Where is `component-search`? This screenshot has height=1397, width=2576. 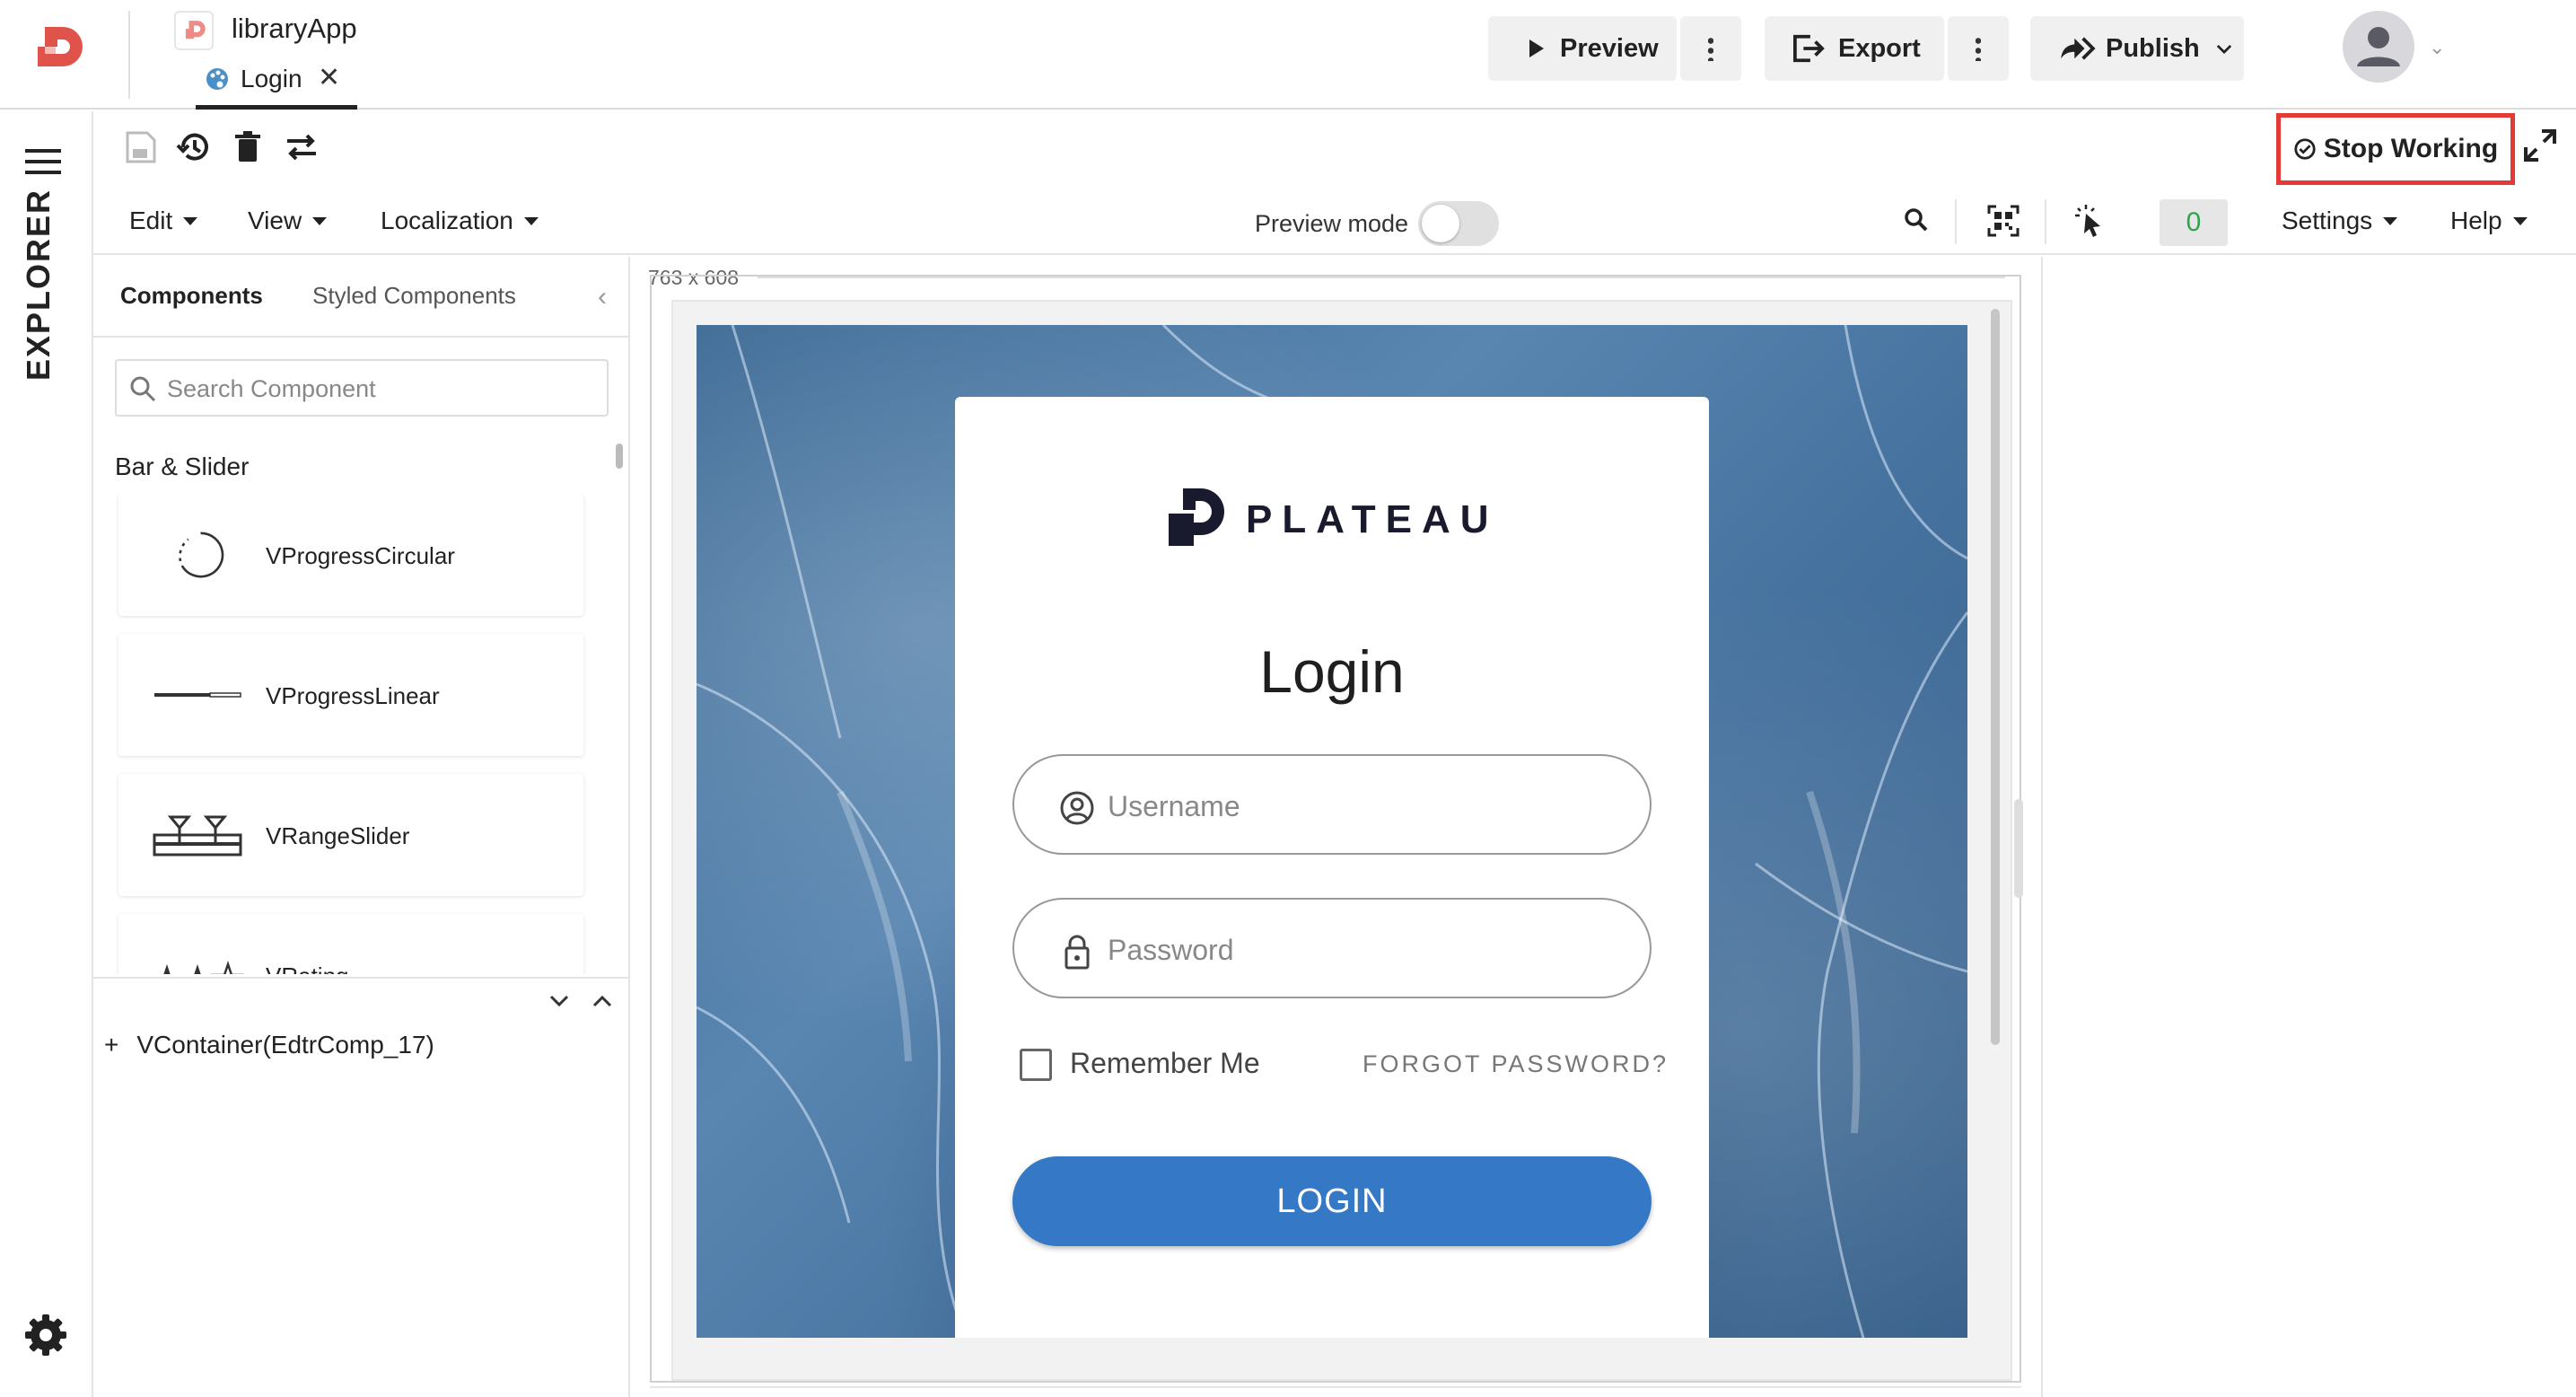
component-search is located at coordinates (362, 388).